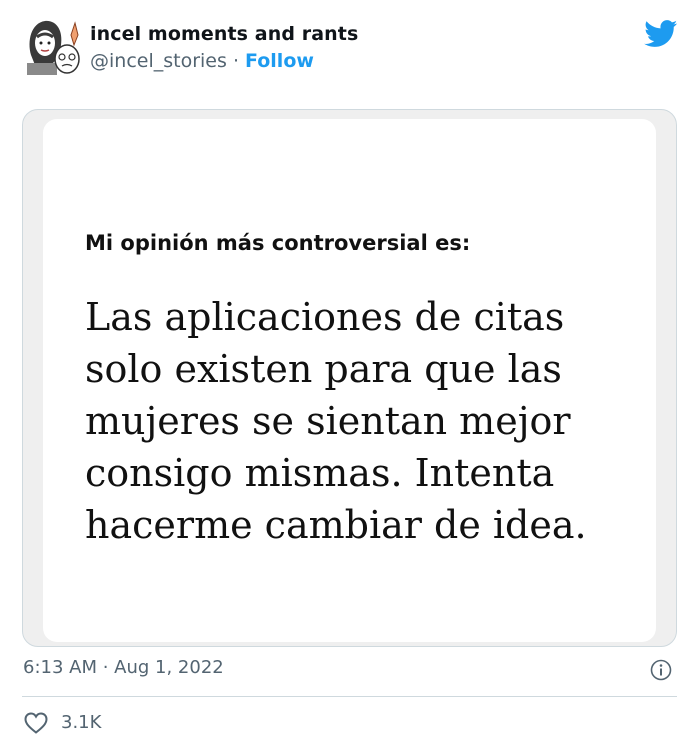  Describe the element at coordinates (661, 34) in the screenshot. I see `twitter-bird-icon` at that location.